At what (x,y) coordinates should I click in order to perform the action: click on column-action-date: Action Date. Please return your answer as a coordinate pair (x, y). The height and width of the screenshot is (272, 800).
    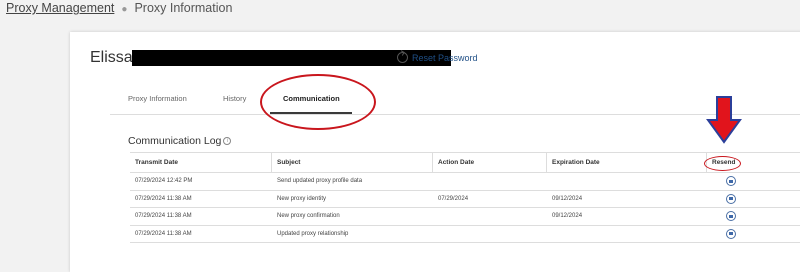
    Looking at the image, I should click on (456, 162).